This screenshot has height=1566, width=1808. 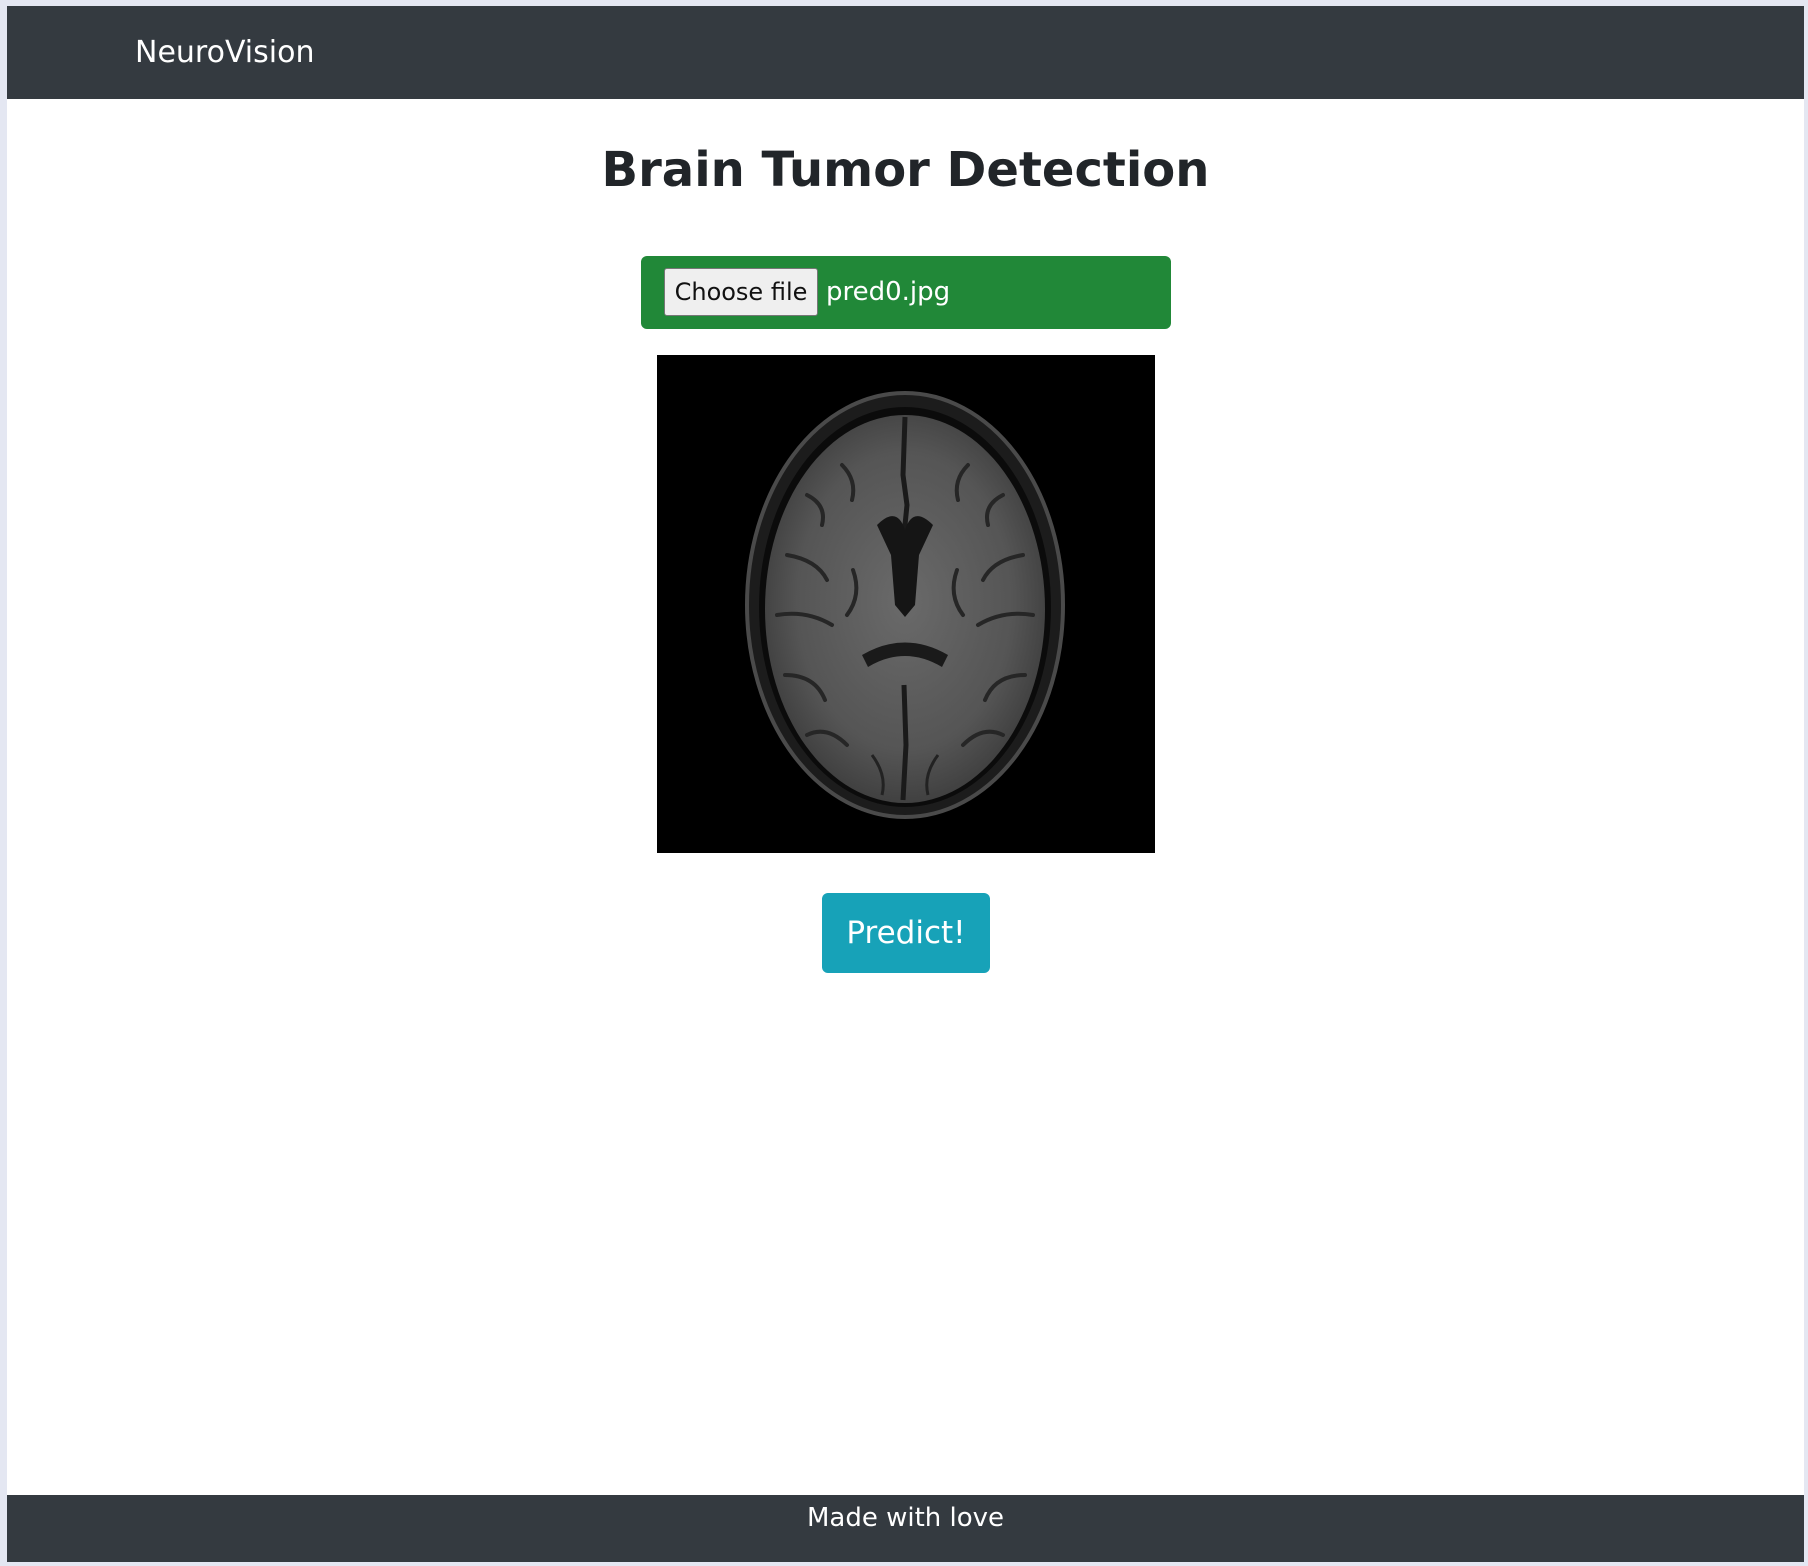 What do you see at coordinates (888, 292) in the screenshot?
I see `selected-file-name: pred0.jpg` at bounding box center [888, 292].